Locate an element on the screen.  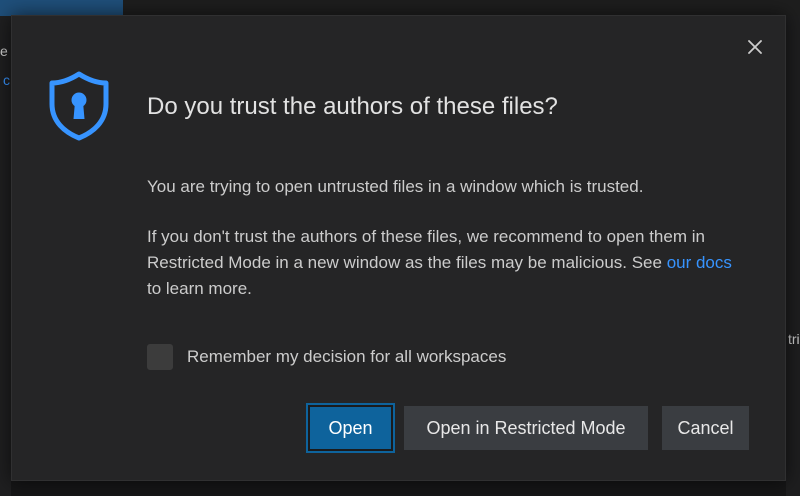
message-text: to learn more. is located at coordinates (199, 288).